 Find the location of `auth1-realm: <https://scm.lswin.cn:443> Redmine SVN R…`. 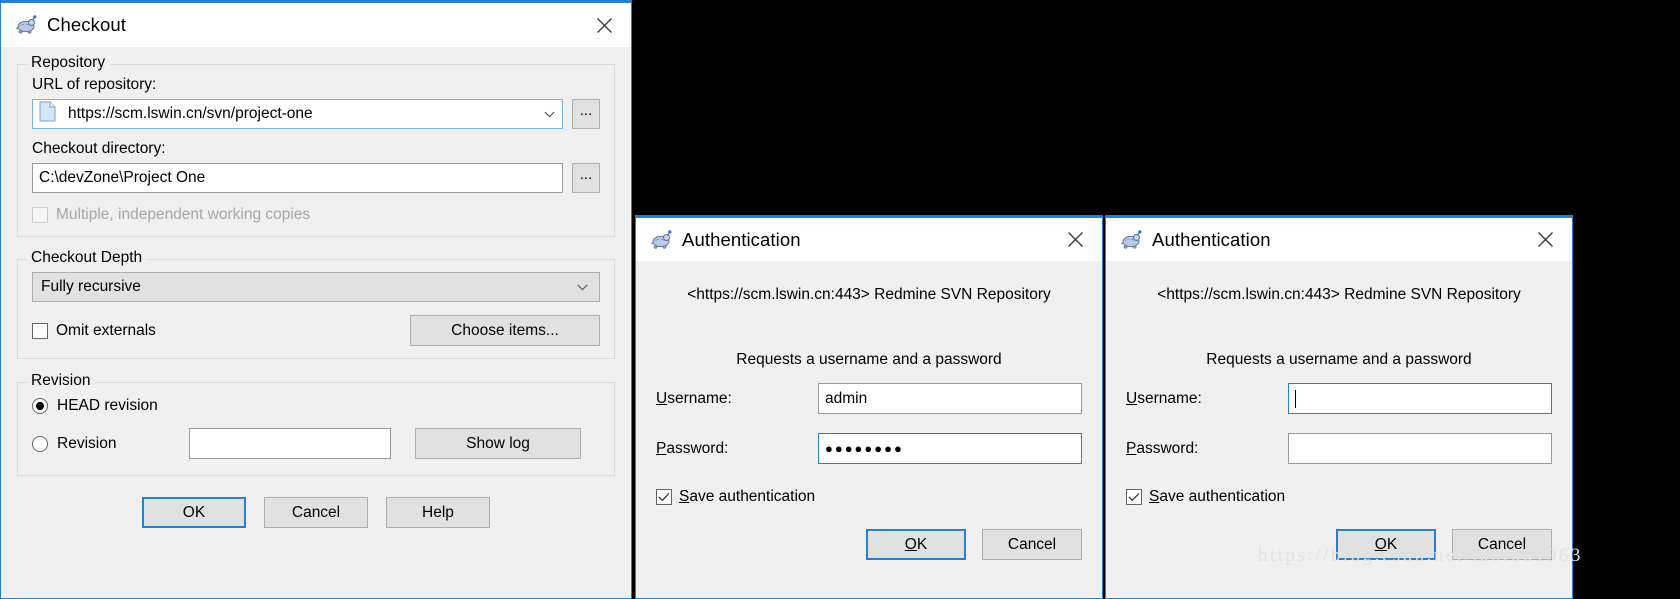

auth1-realm: <https://scm.lswin.cn:443> Redmine SVN R… is located at coordinates (869, 294).